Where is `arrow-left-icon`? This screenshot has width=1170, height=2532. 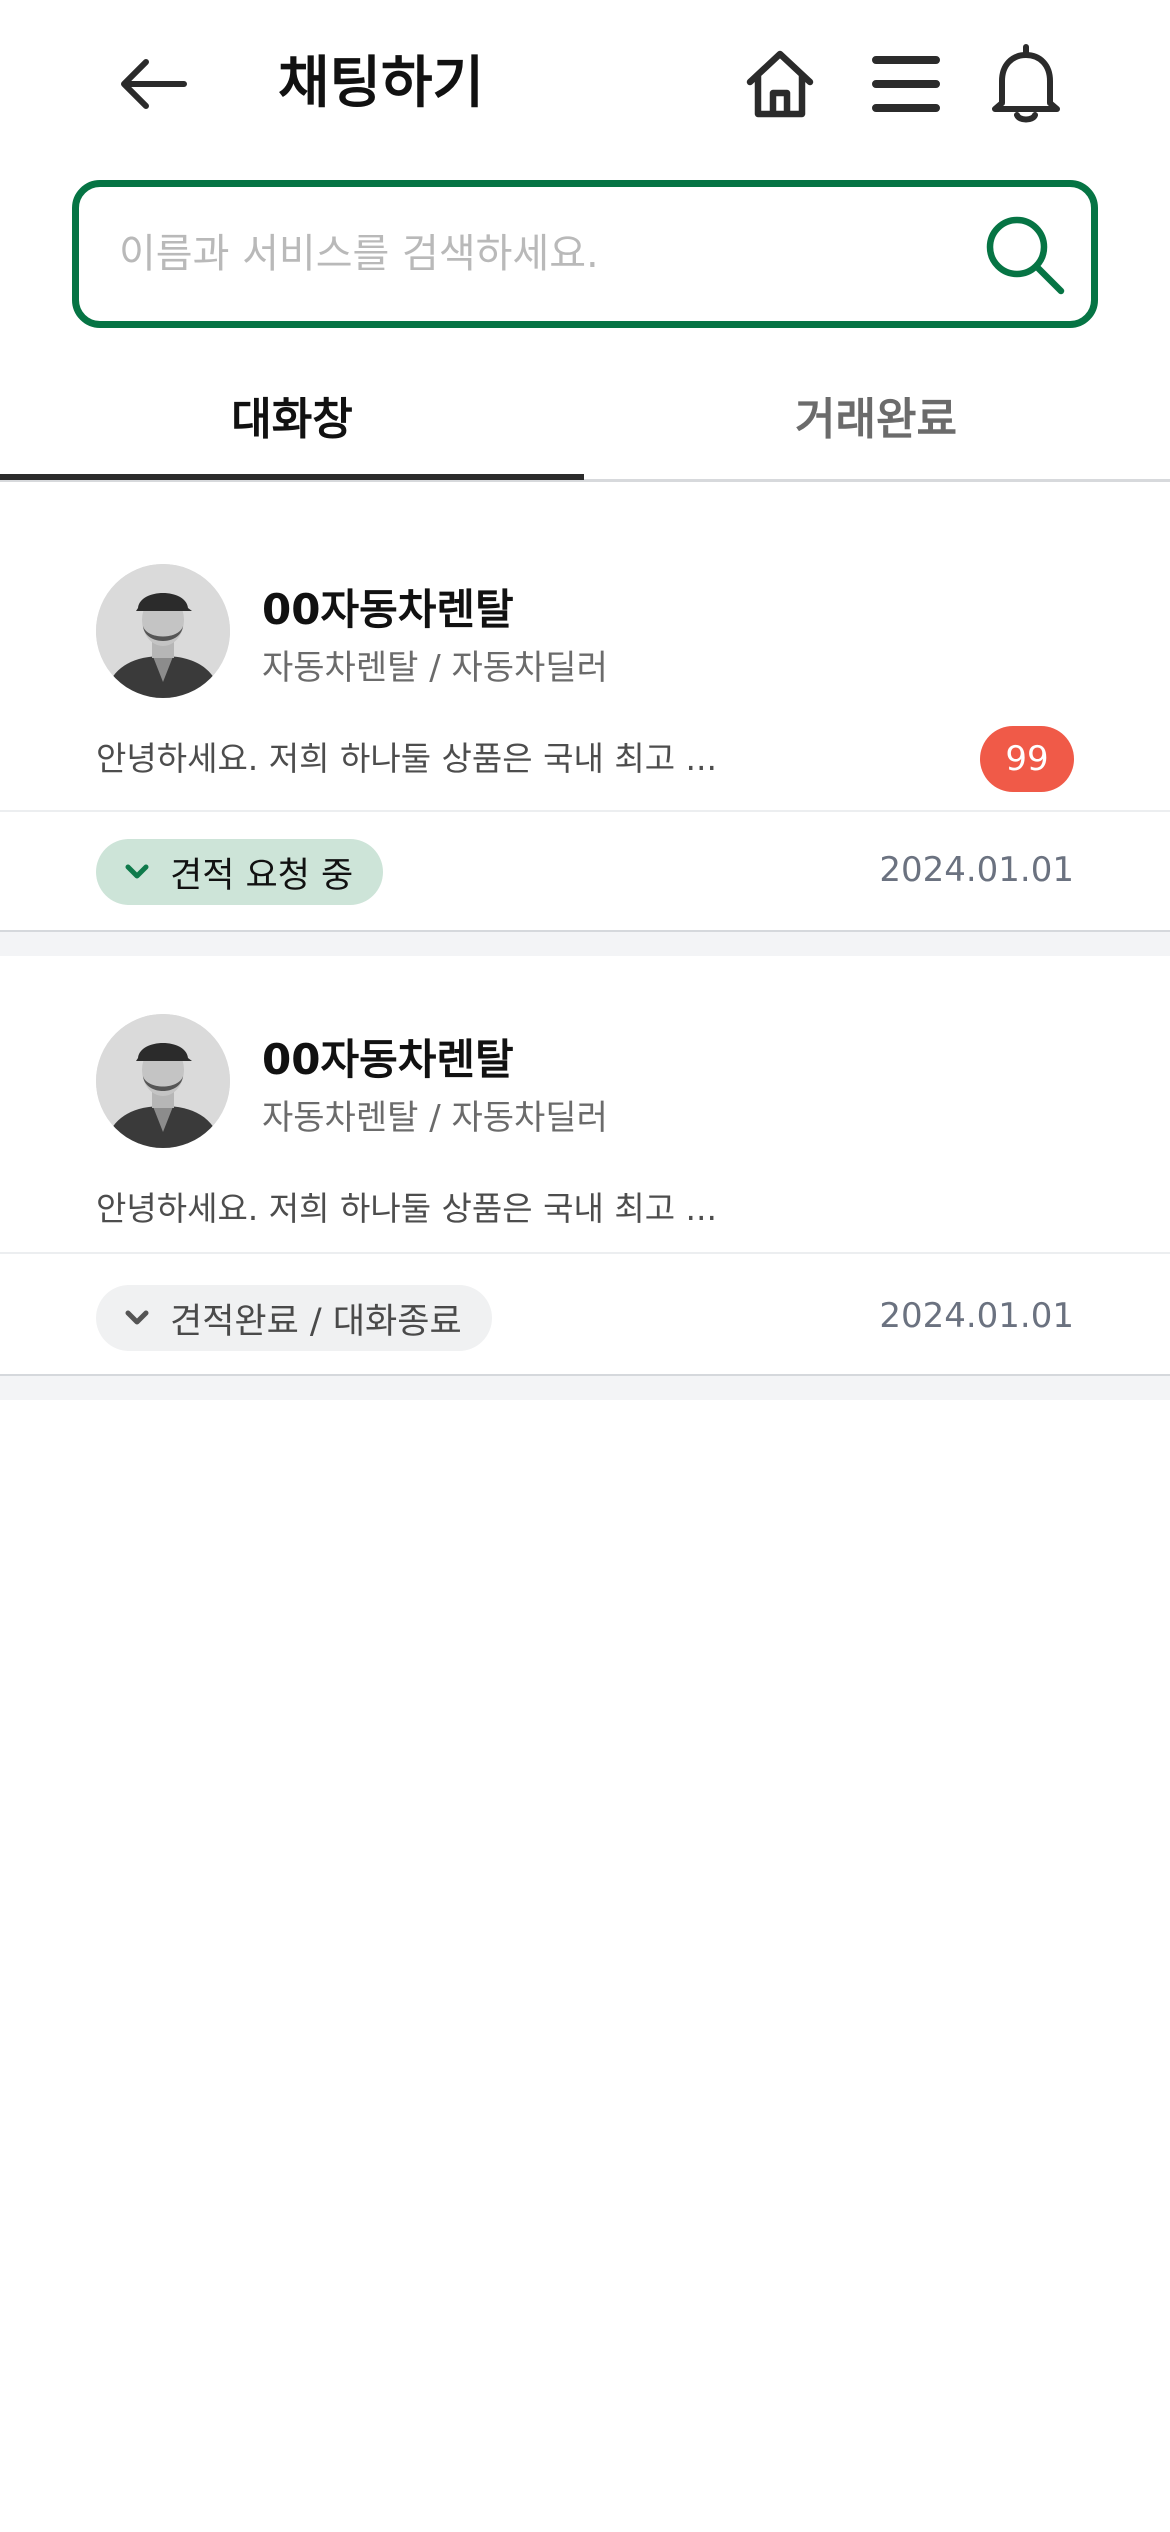
arrow-left-icon is located at coordinates (154, 84).